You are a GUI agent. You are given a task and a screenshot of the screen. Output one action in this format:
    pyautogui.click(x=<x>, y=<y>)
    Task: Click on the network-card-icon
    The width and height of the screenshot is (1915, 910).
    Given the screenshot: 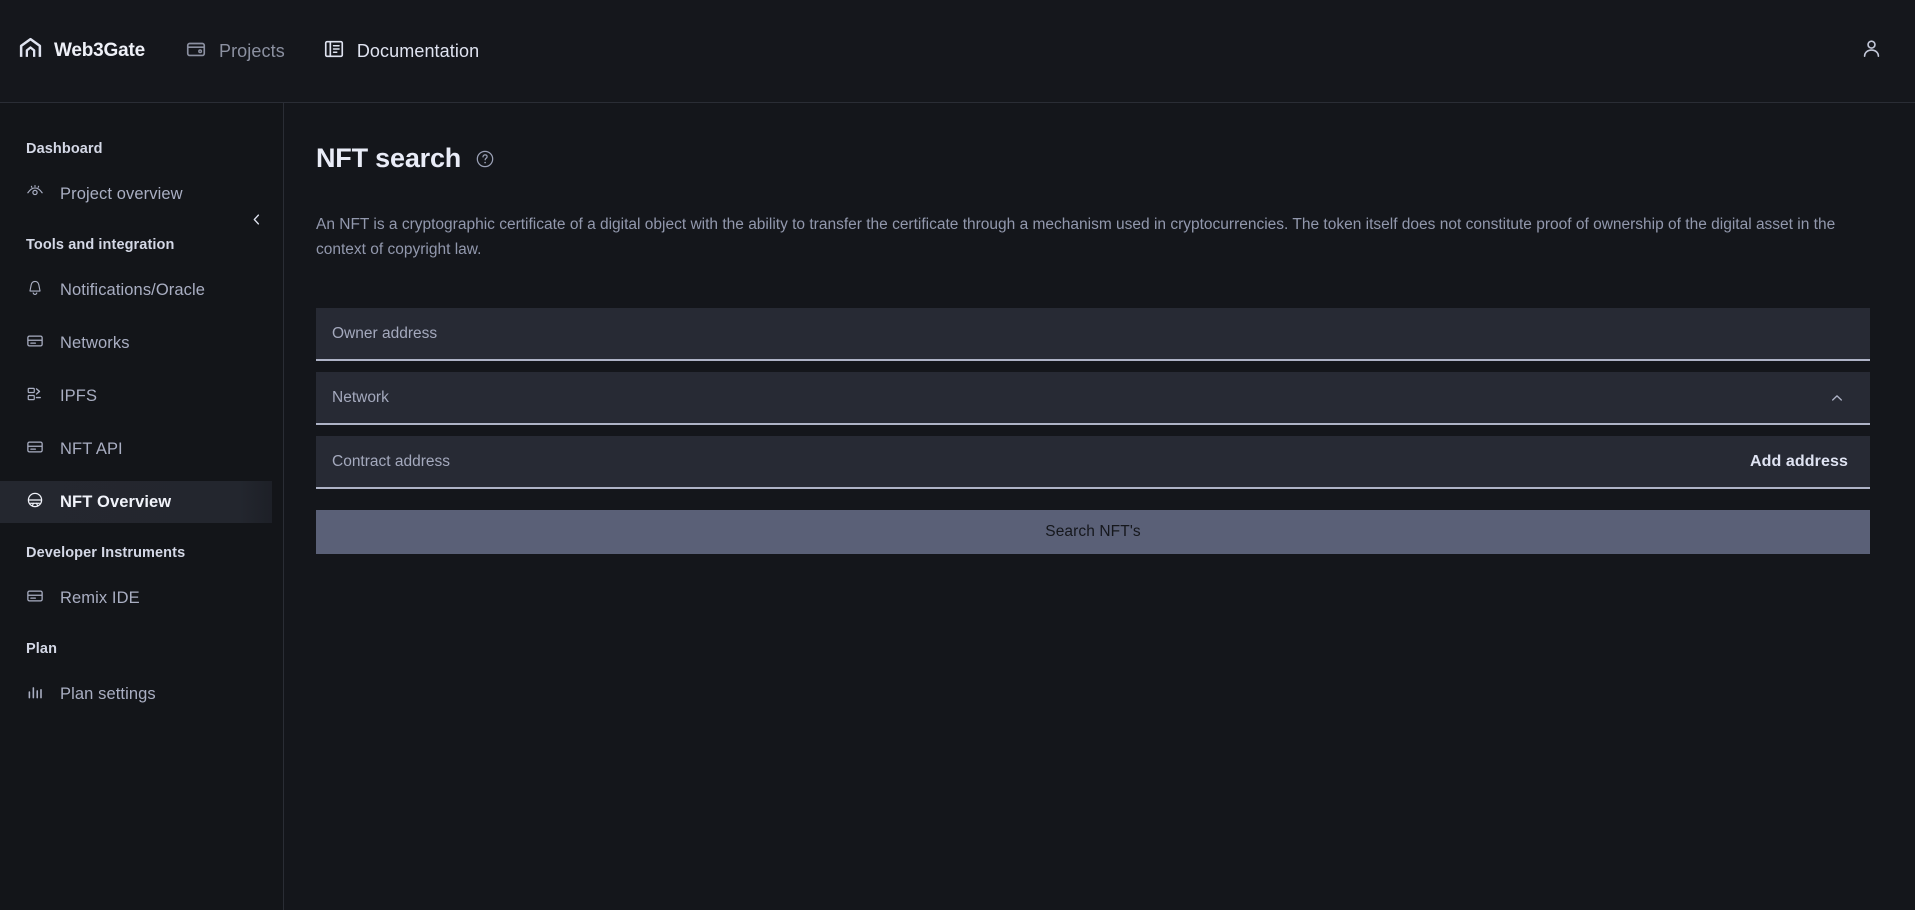 What is the action you would take?
    pyautogui.click(x=35, y=343)
    